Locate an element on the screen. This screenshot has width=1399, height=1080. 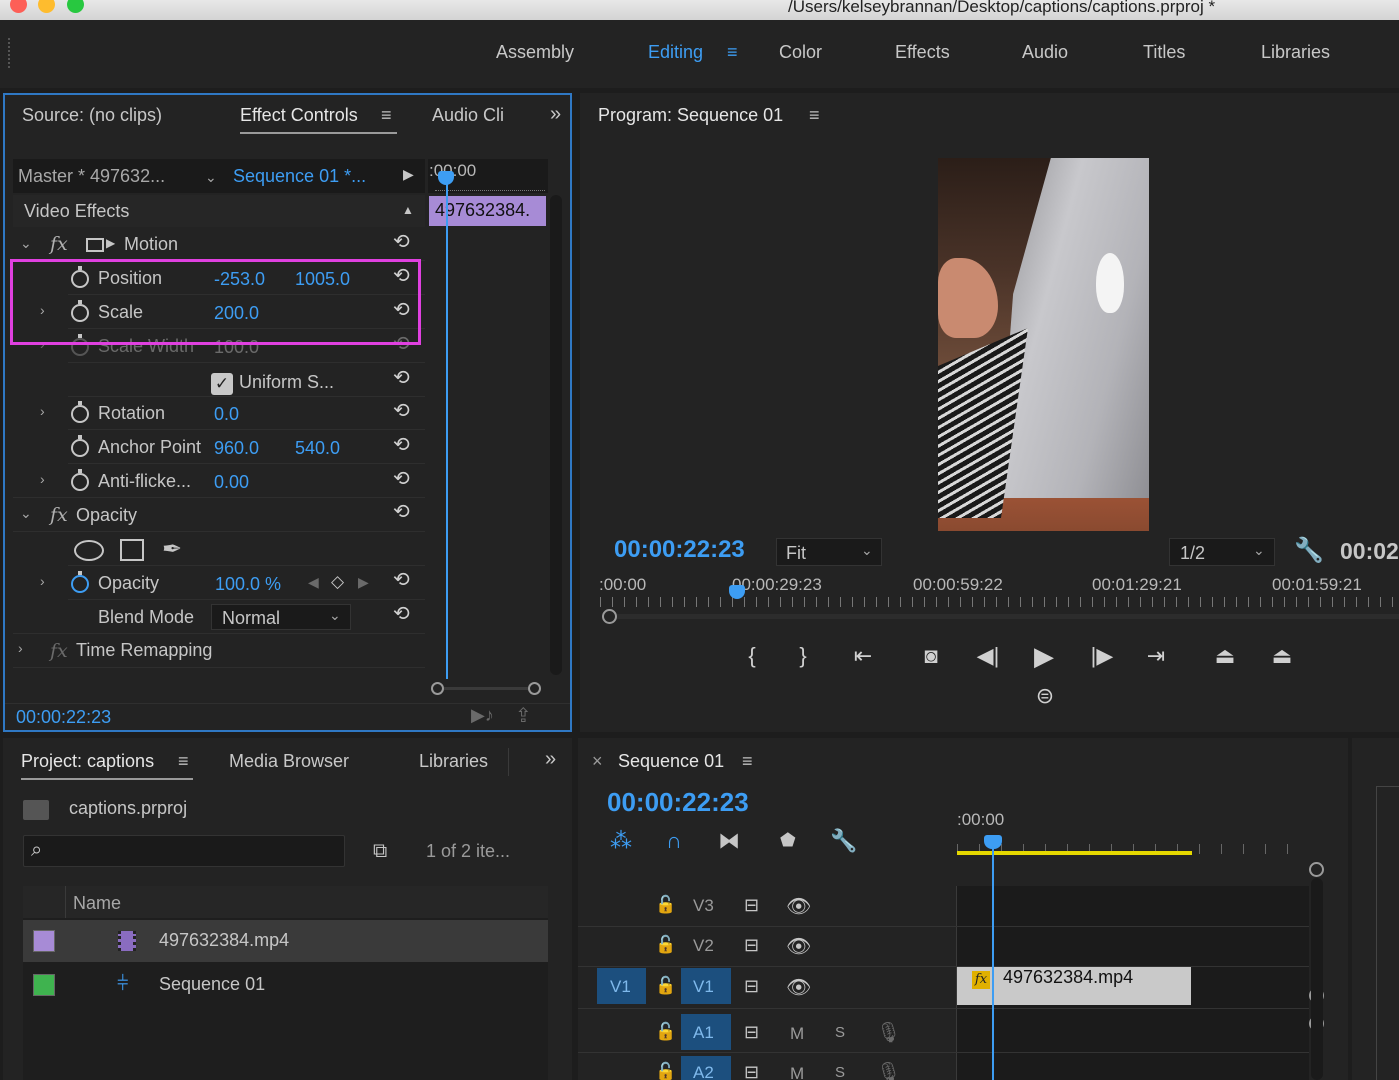
program-zoom-bar is located at coordinates (1008, 616).